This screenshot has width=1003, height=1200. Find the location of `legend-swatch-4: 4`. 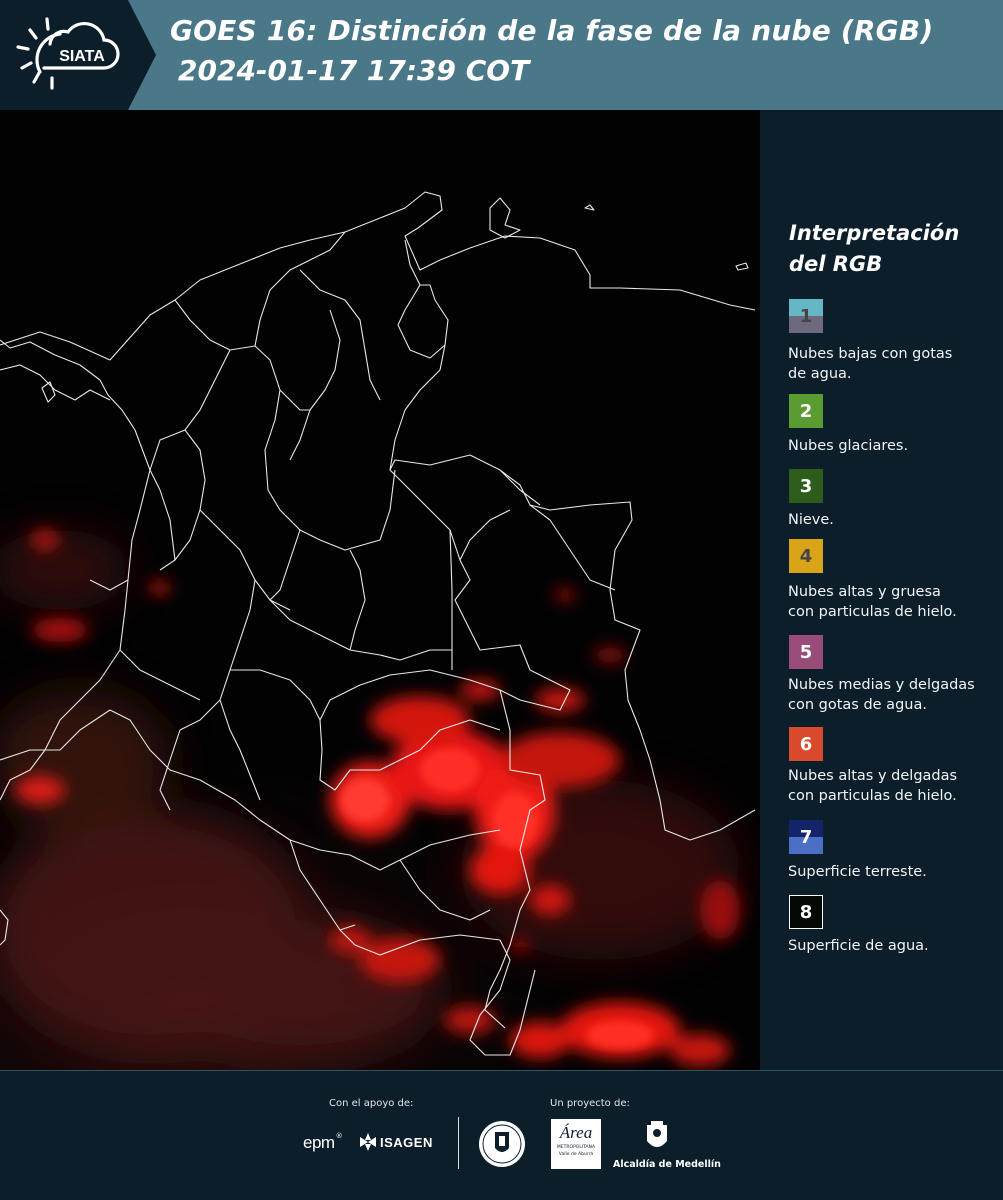

legend-swatch-4: 4 is located at coordinates (806, 556).